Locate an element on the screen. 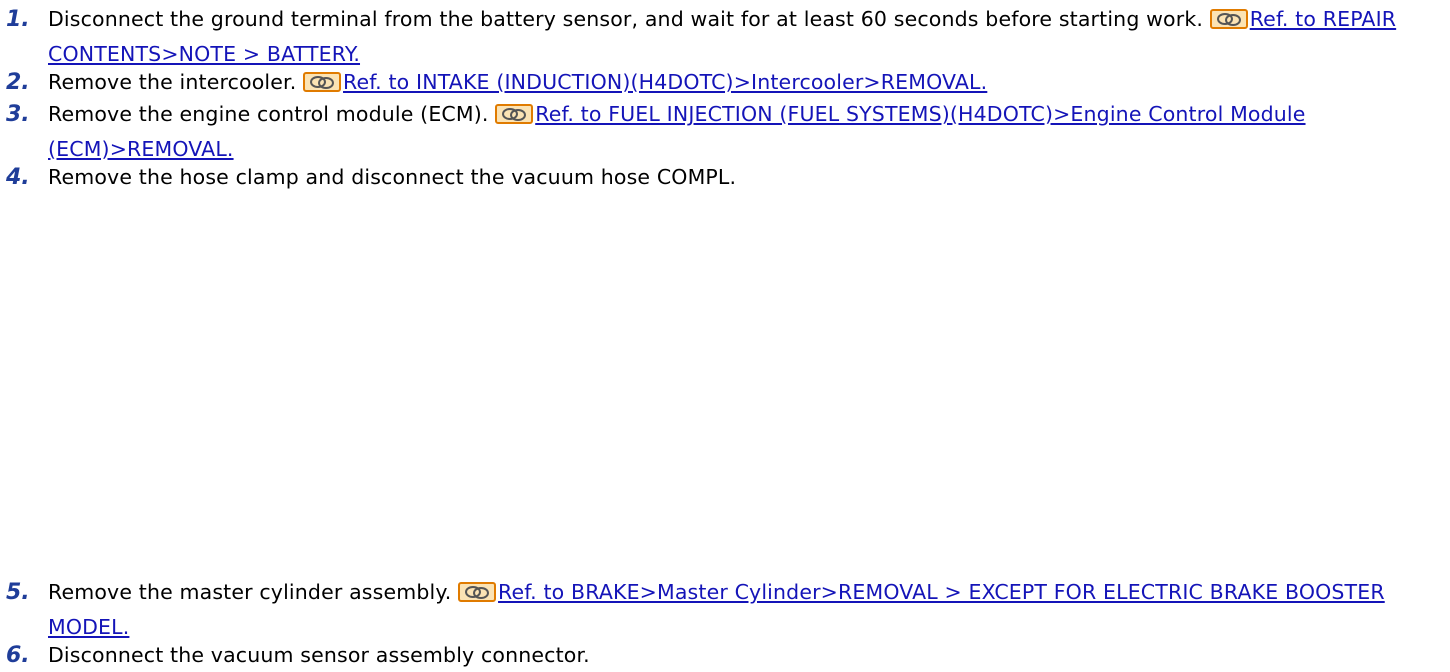 The height and width of the screenshot is (672, 1450). step-number: 1. is located at coordinates (18, 19).